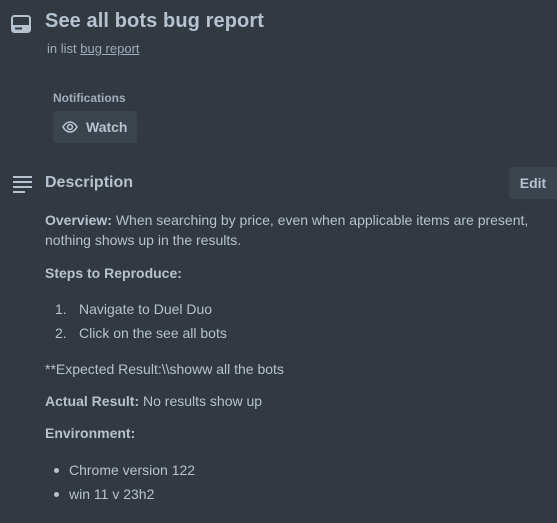 Image resolution: width=557 pixels, height=523 pixels. I want to click on environment-list: Chrome version 122 win 11 v 23h2, so click(120, 482).